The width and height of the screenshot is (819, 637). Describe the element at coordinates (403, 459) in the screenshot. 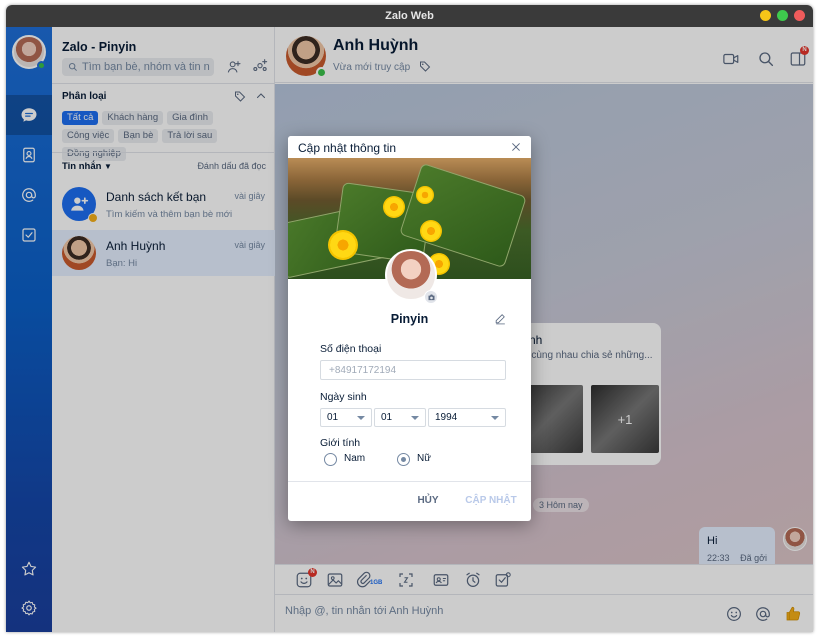

I see `gender-female-radio` at that location.